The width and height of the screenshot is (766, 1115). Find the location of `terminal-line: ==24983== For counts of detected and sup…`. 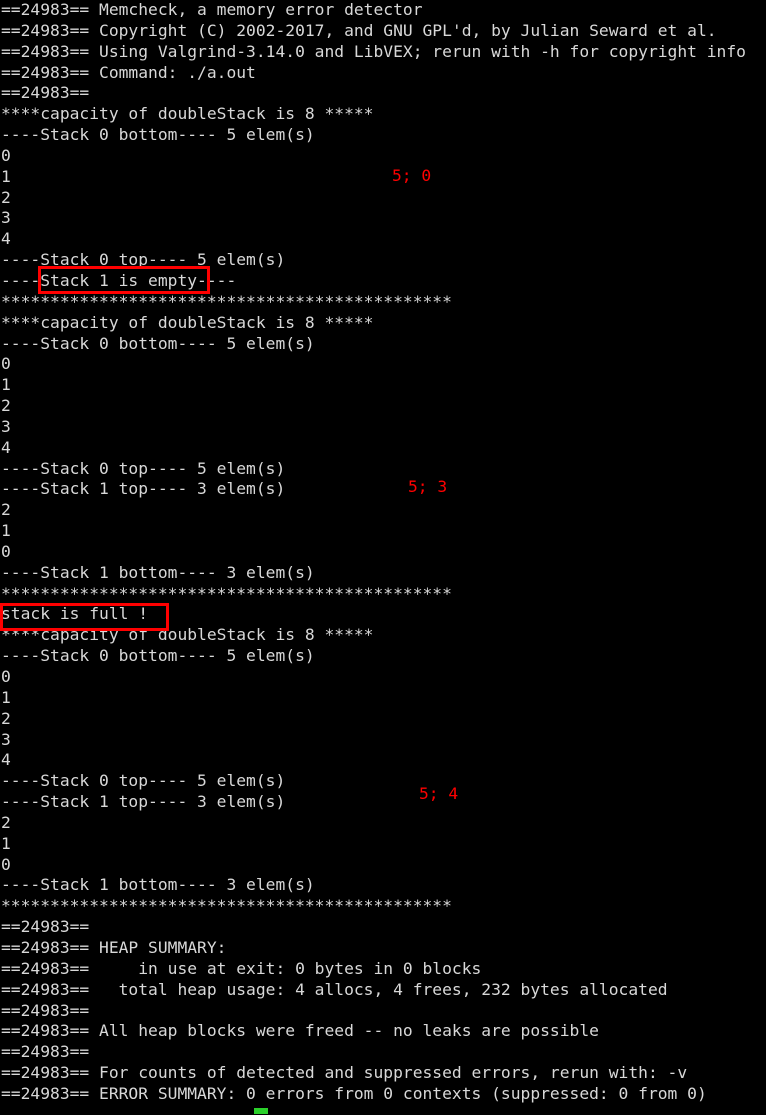

terminal-line: ==24983== For counts of detected and sup… is located at coordinates (344, 1073).